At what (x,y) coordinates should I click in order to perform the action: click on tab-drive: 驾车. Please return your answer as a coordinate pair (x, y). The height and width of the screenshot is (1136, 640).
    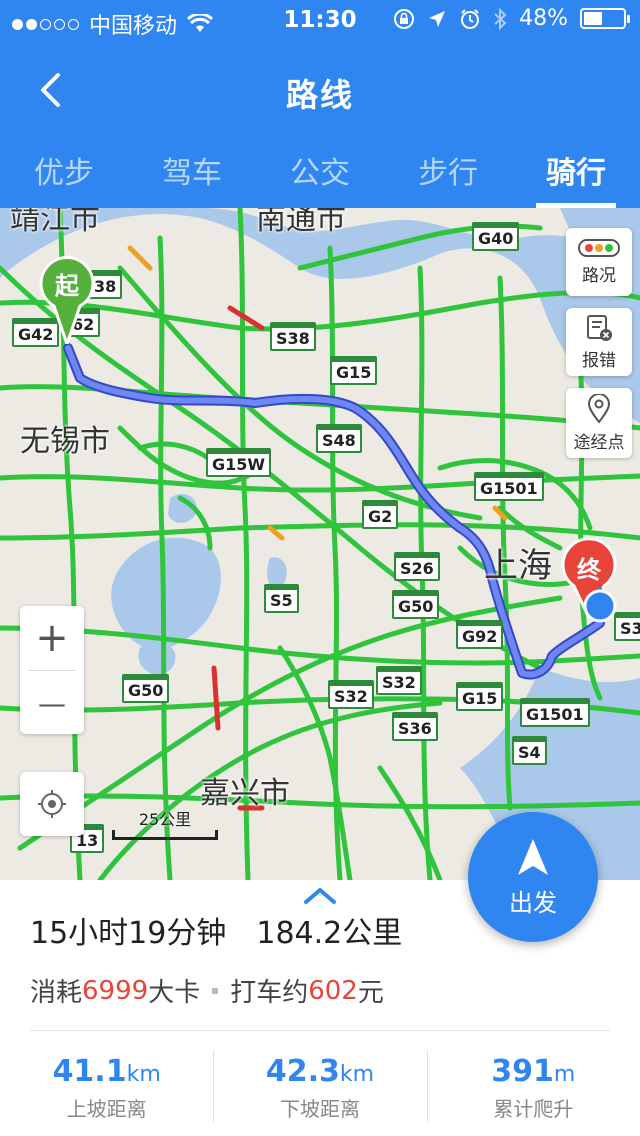
    Looking at the image, I should click on (192, 172).